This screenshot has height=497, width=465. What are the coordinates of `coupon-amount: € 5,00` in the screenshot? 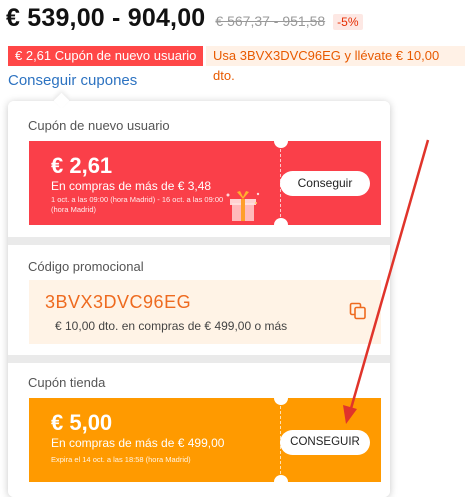 It's located at (82, 422).